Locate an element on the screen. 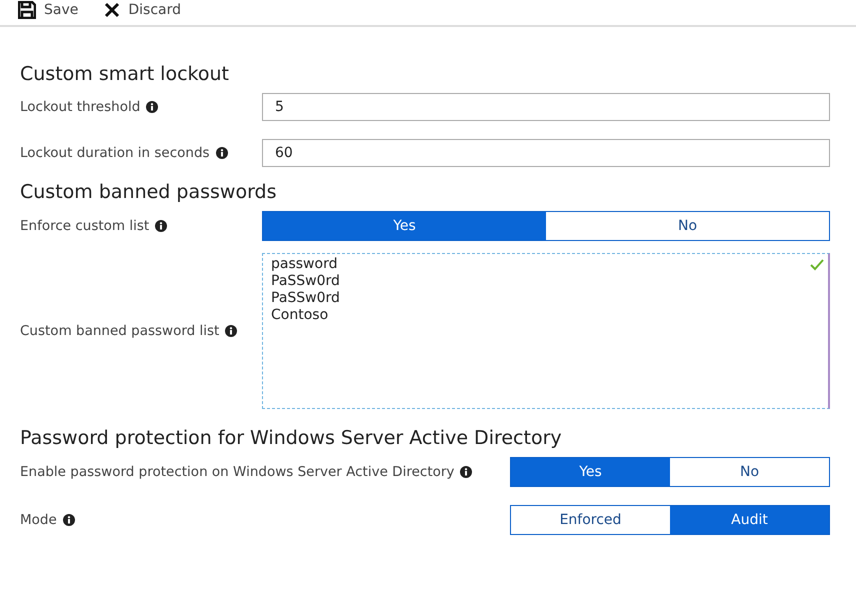 The image size is (856, 590). field-label: Lockout threshold is located at coordinates (80, 107).